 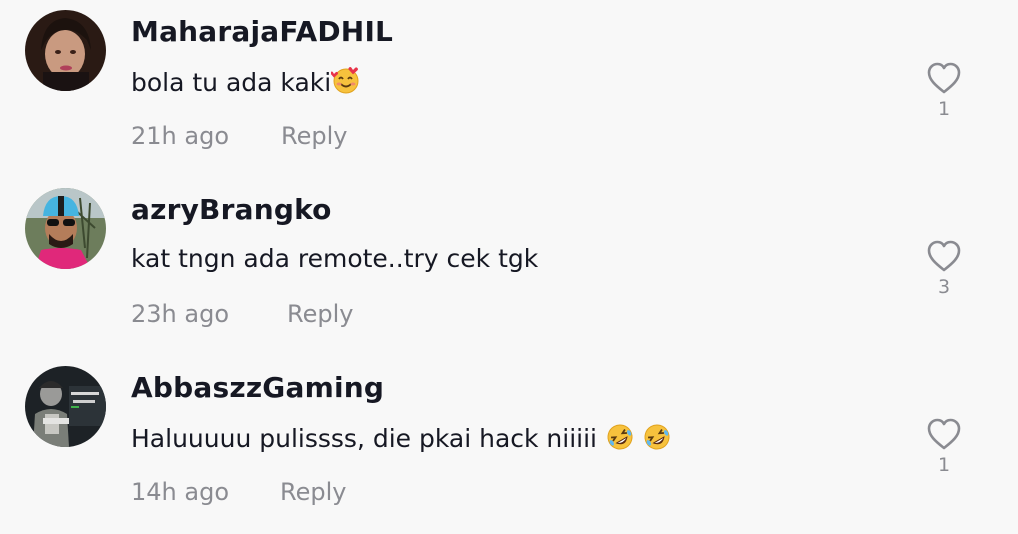 I want to click on comment-meta: 21h ago Reply, so click(x=239, y=136).